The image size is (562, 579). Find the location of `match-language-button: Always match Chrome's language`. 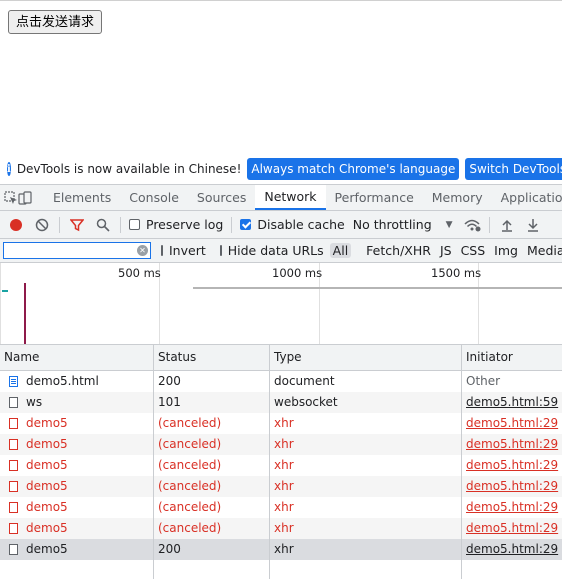

match-language-button: Always match Chrome's language is located at coordinates (353, 169).